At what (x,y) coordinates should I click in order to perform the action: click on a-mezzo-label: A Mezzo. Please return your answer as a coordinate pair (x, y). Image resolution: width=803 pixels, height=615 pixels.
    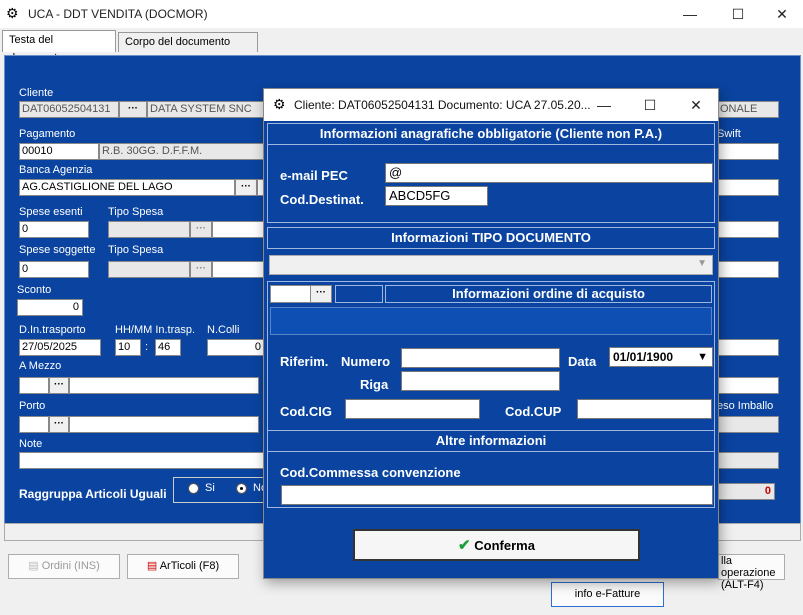
    Looking at the image, I should click on (40, 366).